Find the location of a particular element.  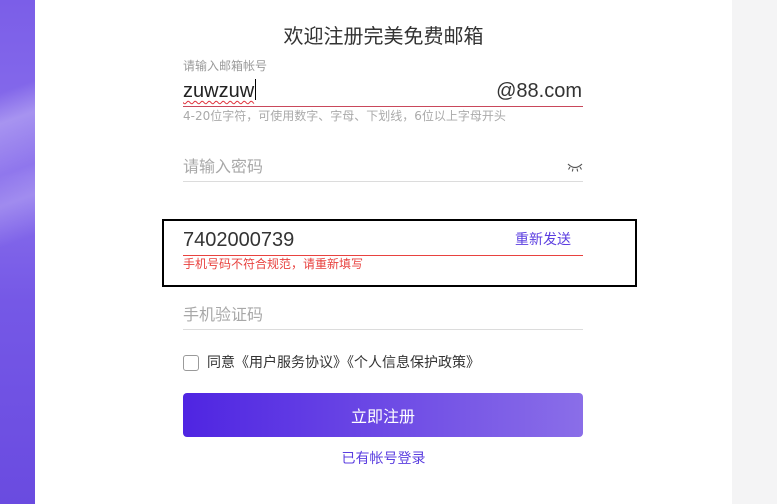

sms-code-input is located at coordinates (383, 314).